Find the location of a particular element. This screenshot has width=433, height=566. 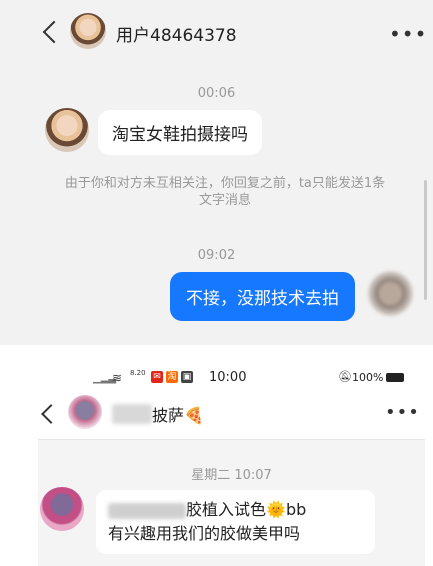

follow-notice: 由于你和对方未互相关注，你回复之前，ta只能发送1条文字消息 is located at coordinates (225, 192).